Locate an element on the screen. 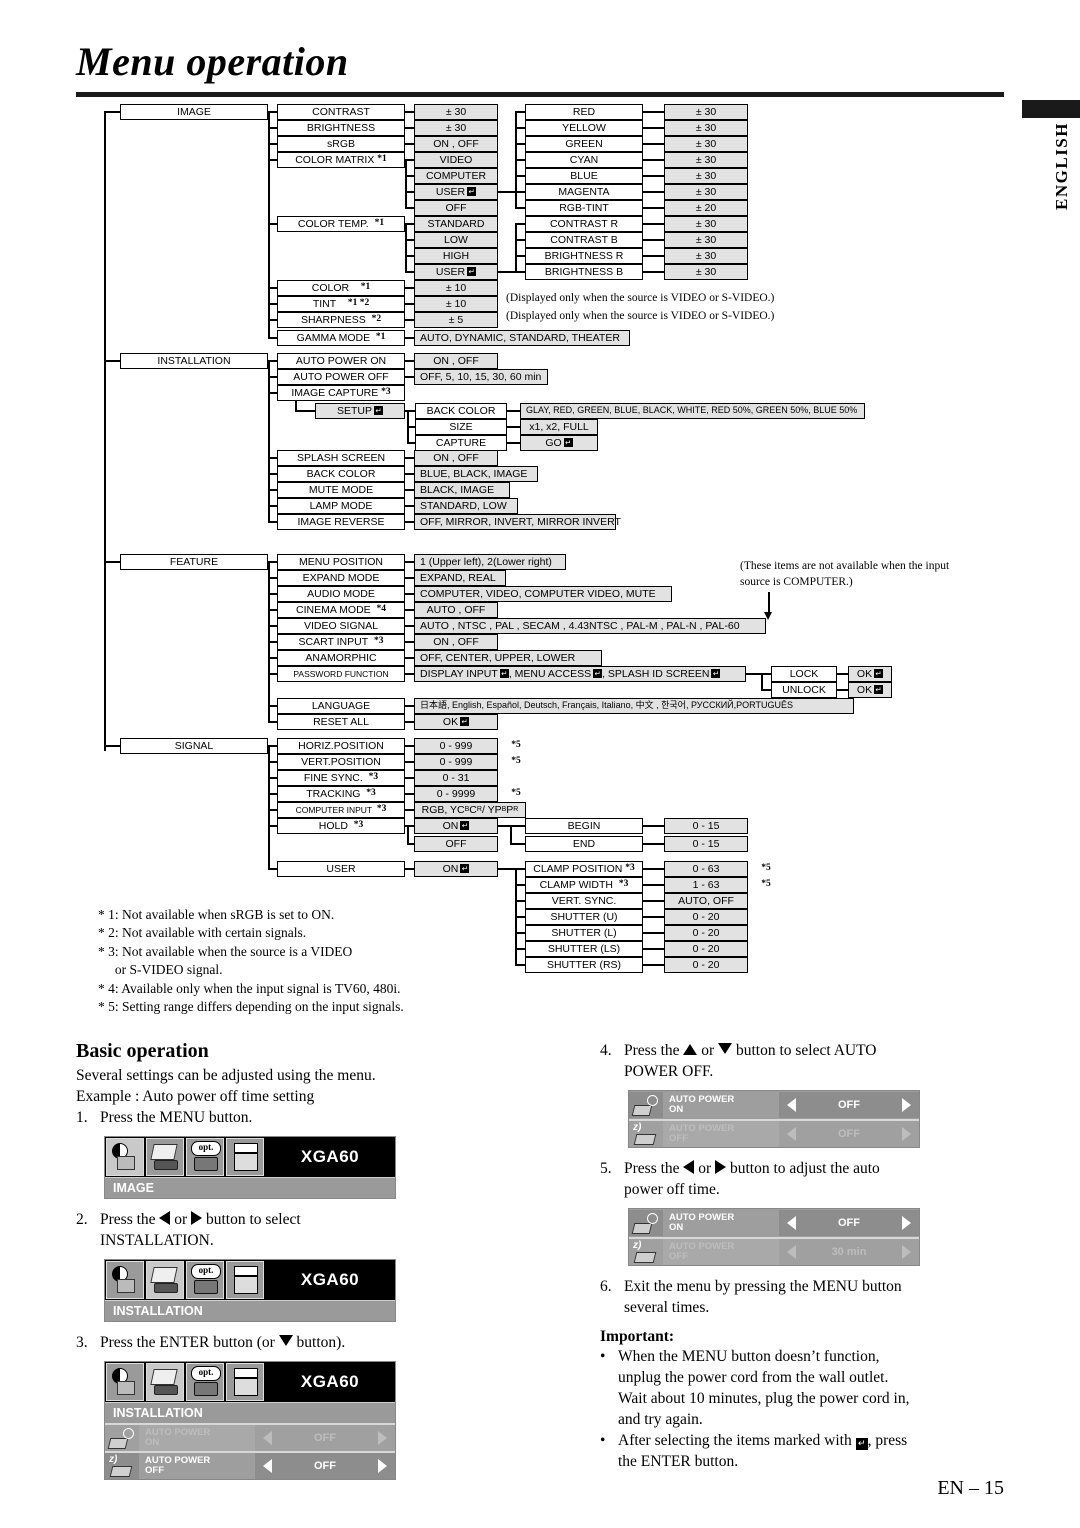  tree-node-clamp-width: CLAMP WIDTH *3 is located at coordinates (584, 885).